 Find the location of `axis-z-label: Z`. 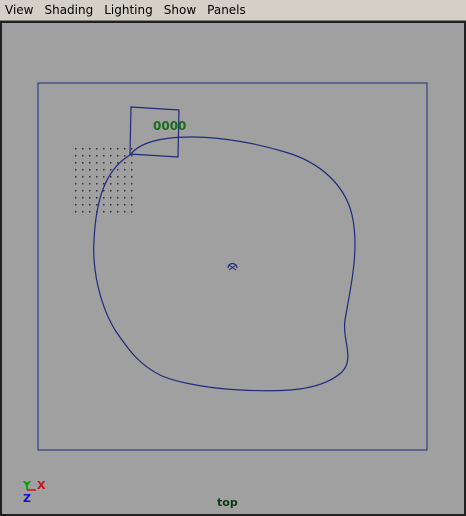

axis-z-label: Z is located at coordinates (27, 498).